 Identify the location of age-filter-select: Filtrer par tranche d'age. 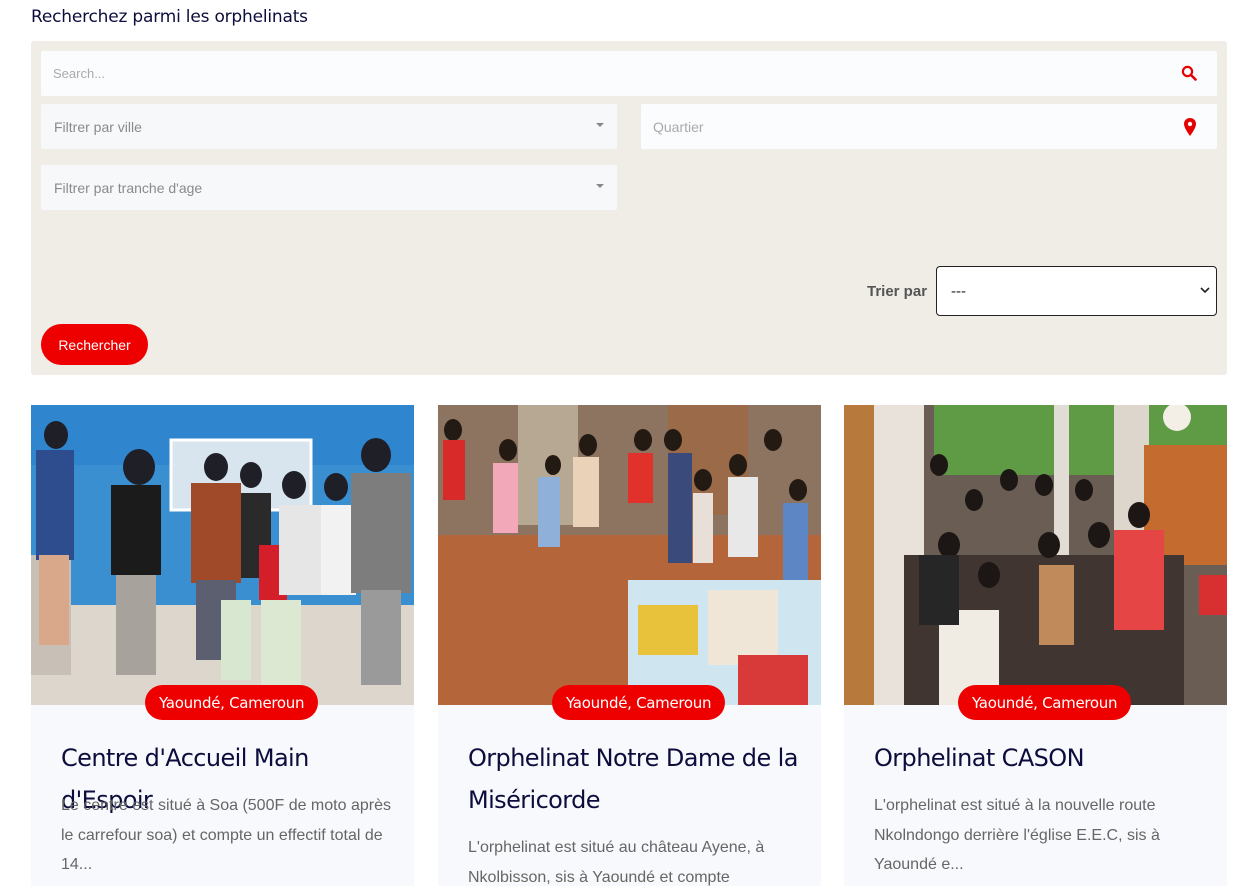
(329, 187).